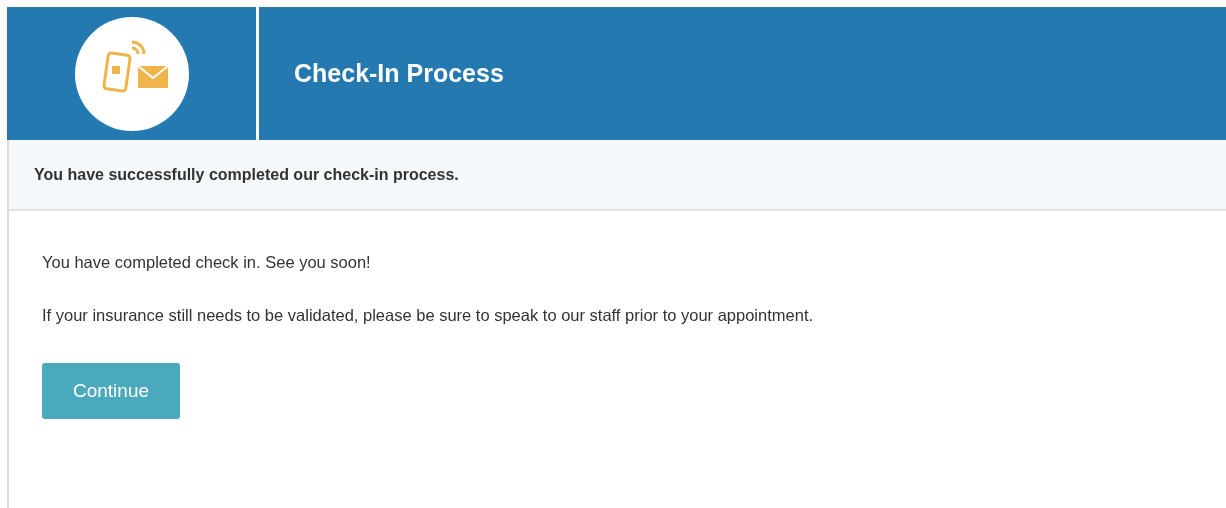 Image resolution: width=1226 pixels, height=508 pixels. Describe the element at coordinates (206, 262) in the screenshot. I see `message-text: You have completed check in. See you soon!` at that location.